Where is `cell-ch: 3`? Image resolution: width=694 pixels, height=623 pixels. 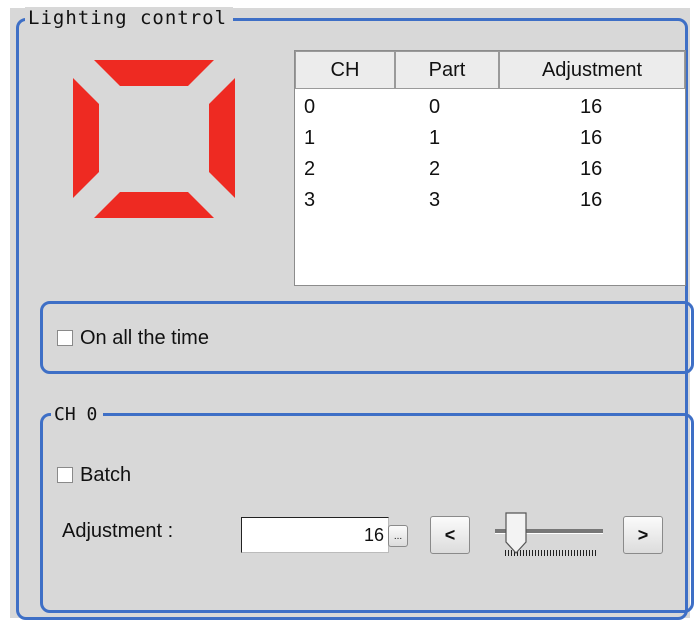 cell-ch: 3 is located at coordinates (310, 200).